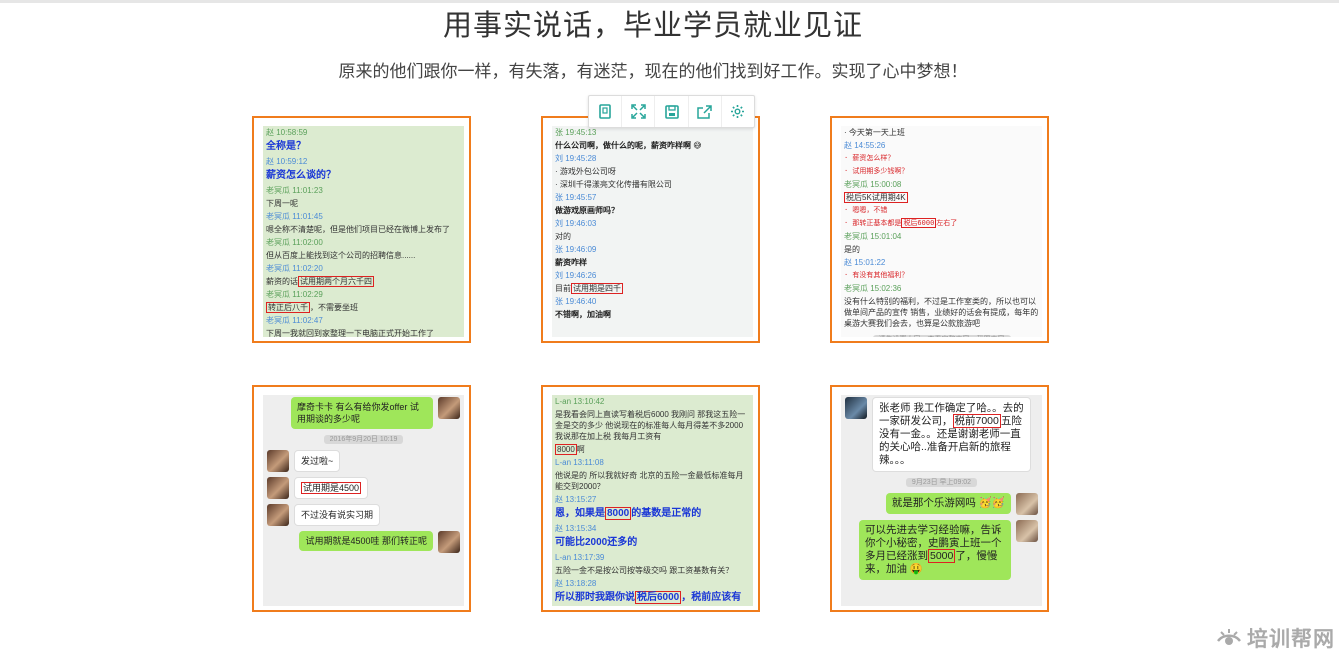 This screenshot has width=1339, height=655. I want to click on chat-timestamp: 9月23日 早上09:02, so click(941, 482).